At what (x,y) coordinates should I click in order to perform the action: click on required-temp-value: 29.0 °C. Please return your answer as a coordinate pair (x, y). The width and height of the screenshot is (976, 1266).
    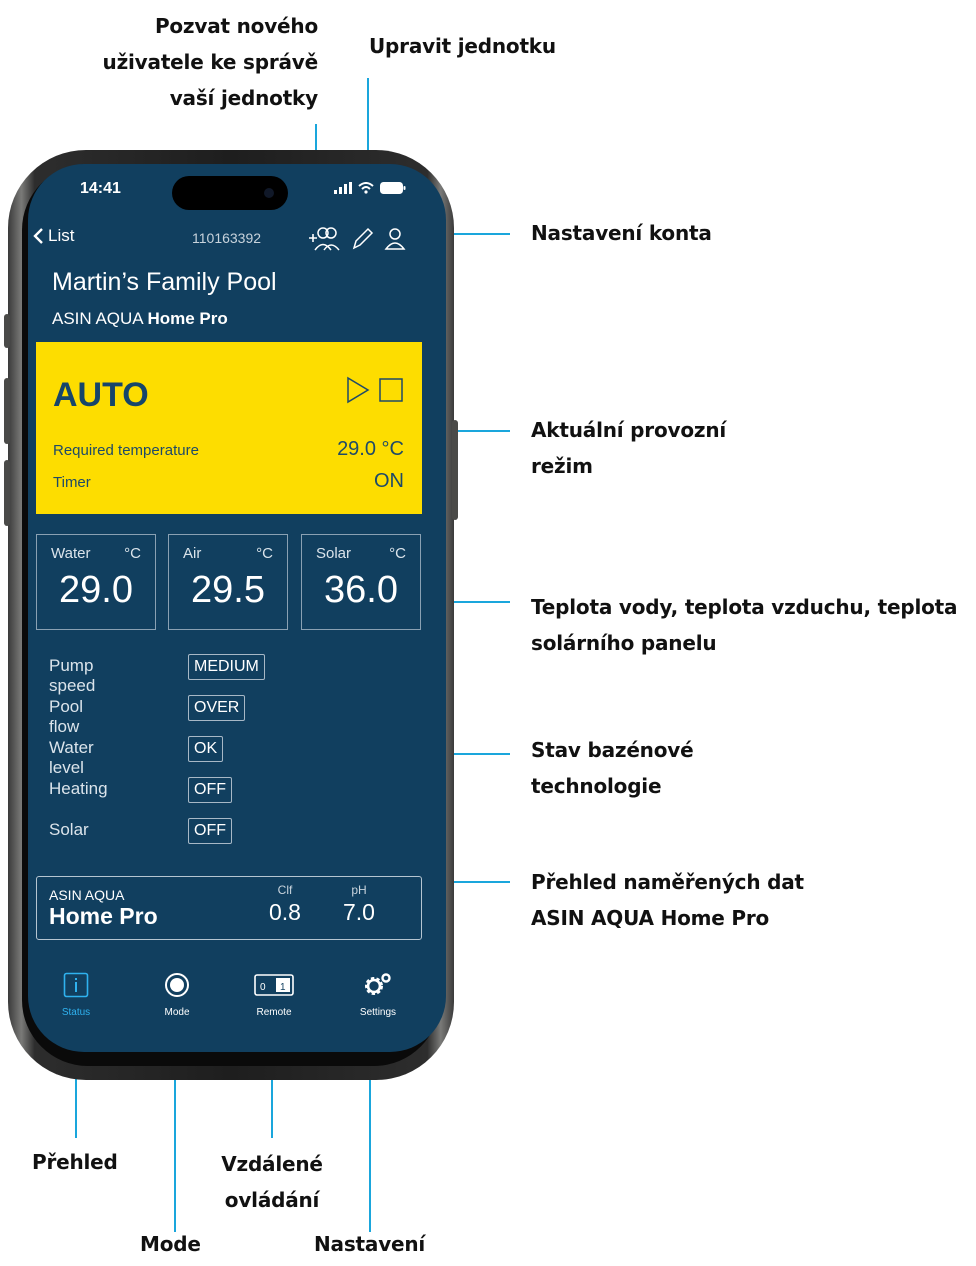
    Looking at the image, I should click on (370, 449).